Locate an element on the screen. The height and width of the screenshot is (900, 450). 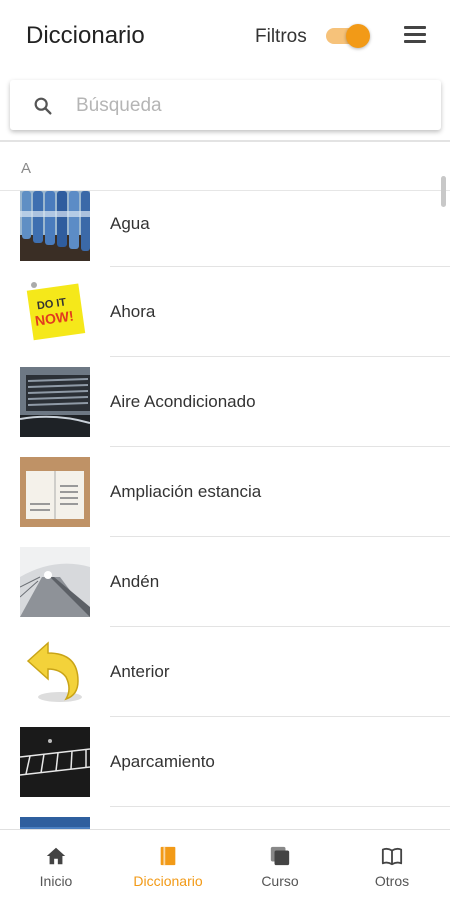
toggle-knob is located at coordinates (358, 36).